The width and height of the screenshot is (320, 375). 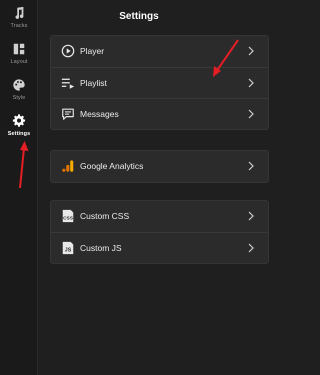 What do you see at coordinates (101, 248) in the screenshot?
I see `settings-row-label: Custom JS` at bounding box center [101, 248].